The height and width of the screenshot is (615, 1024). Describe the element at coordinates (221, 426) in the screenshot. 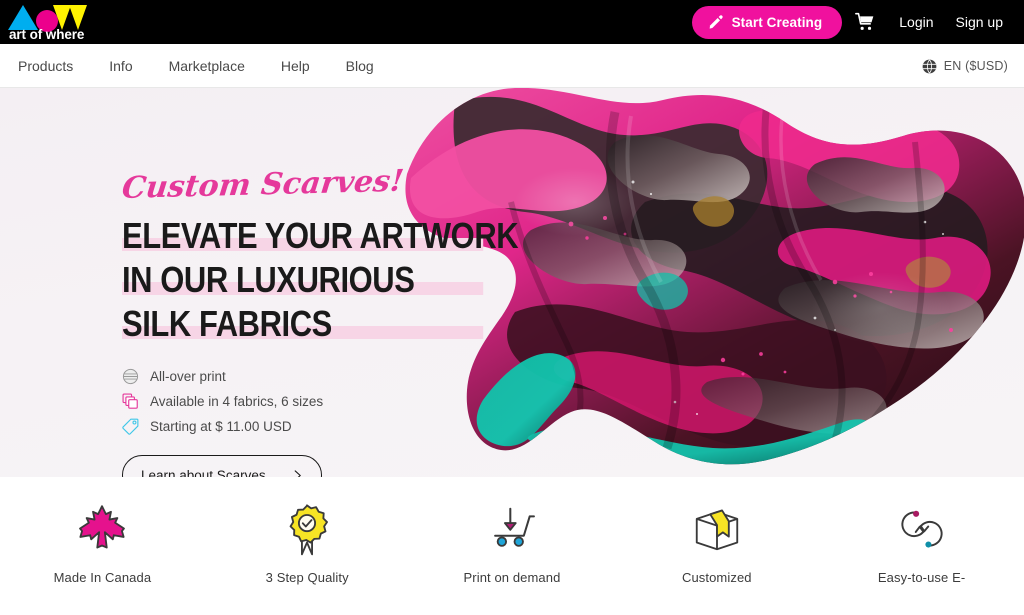

I see `hero-feature-label: Starting at $ 11.00 USD` at that location.